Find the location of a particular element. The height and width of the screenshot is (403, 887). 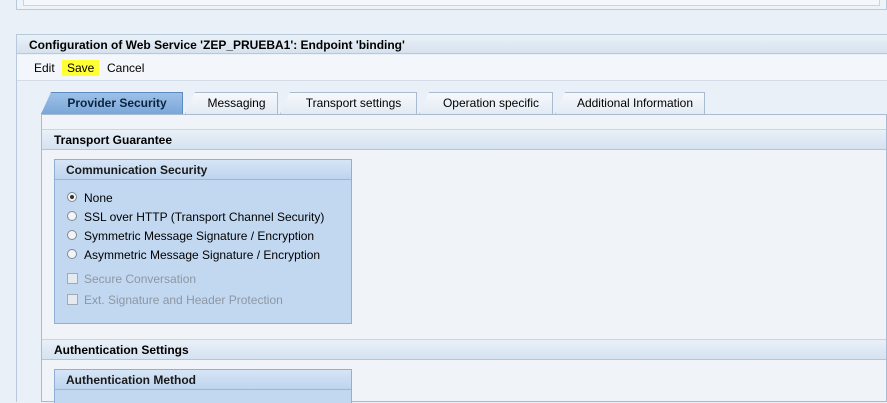

checkbox-label: Ext. Signature and Header Protection is located at coordinates (183, 300).